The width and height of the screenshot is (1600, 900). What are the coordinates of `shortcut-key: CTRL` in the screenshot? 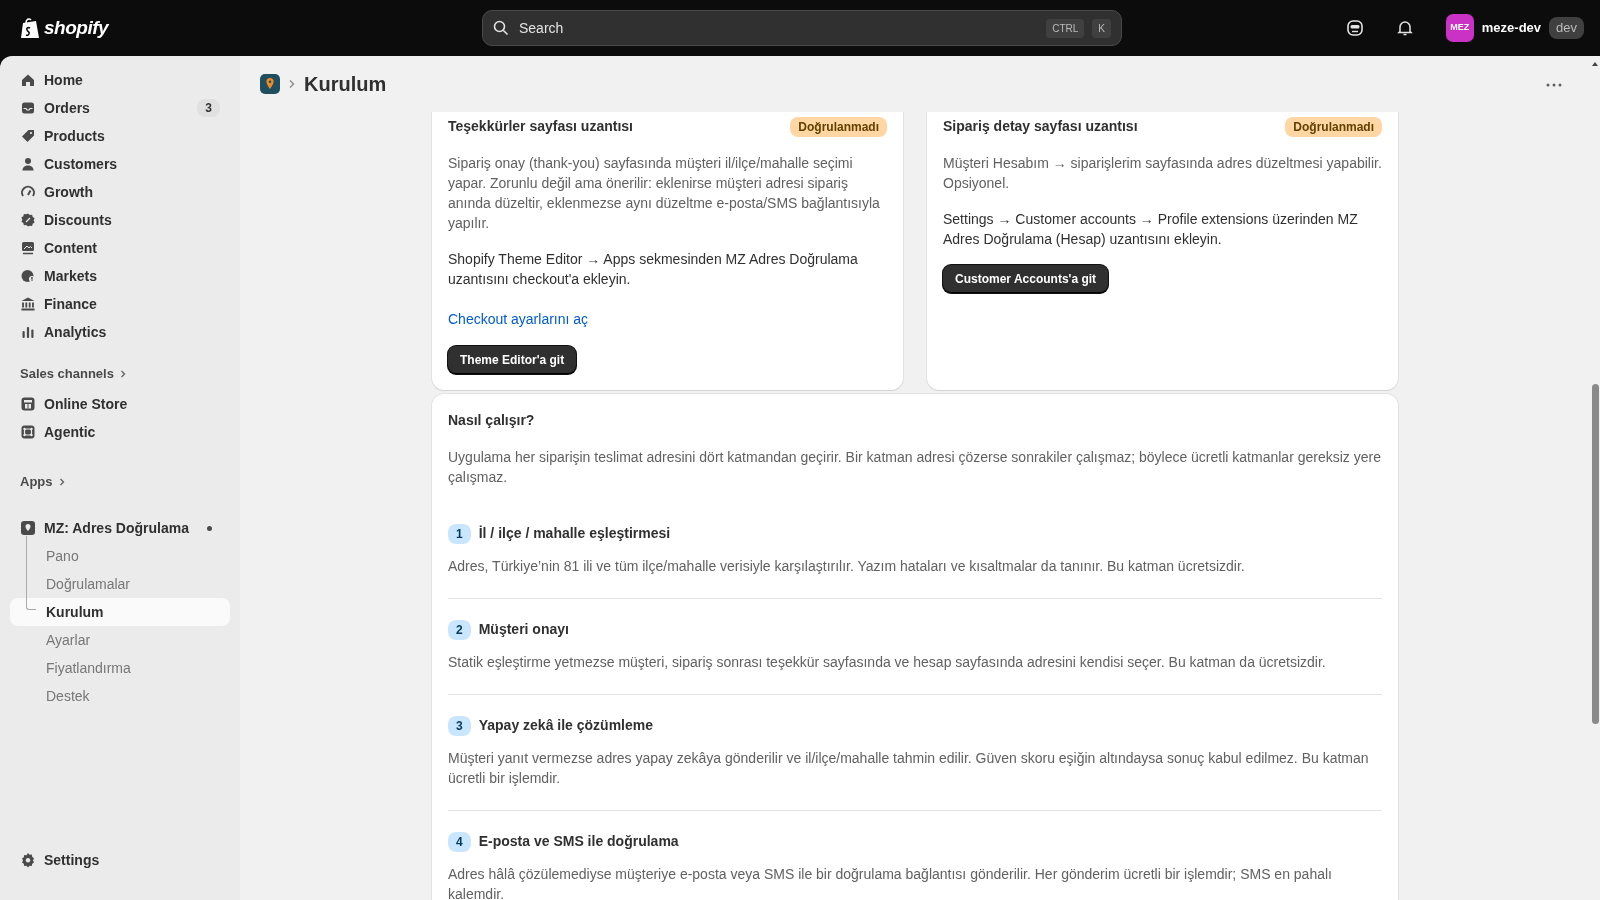 It's located at (1065, 28).